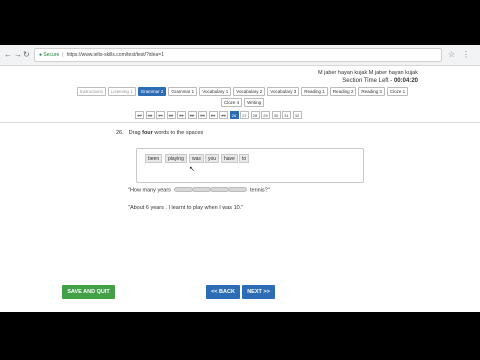 The height and width of the screenshot is (360, 480). I want to click on next-button: NEXT >>, so click(258, 292).